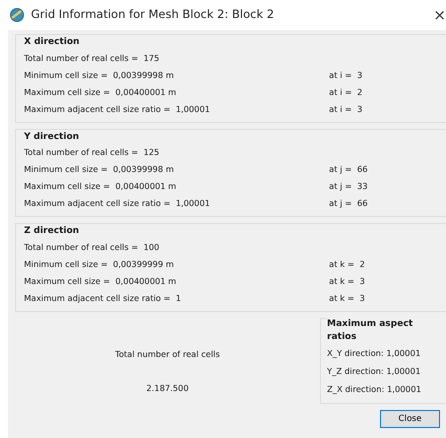 The image size is (446, 438). I want to click on total-label: Total number of real cells, so click(167, 354).